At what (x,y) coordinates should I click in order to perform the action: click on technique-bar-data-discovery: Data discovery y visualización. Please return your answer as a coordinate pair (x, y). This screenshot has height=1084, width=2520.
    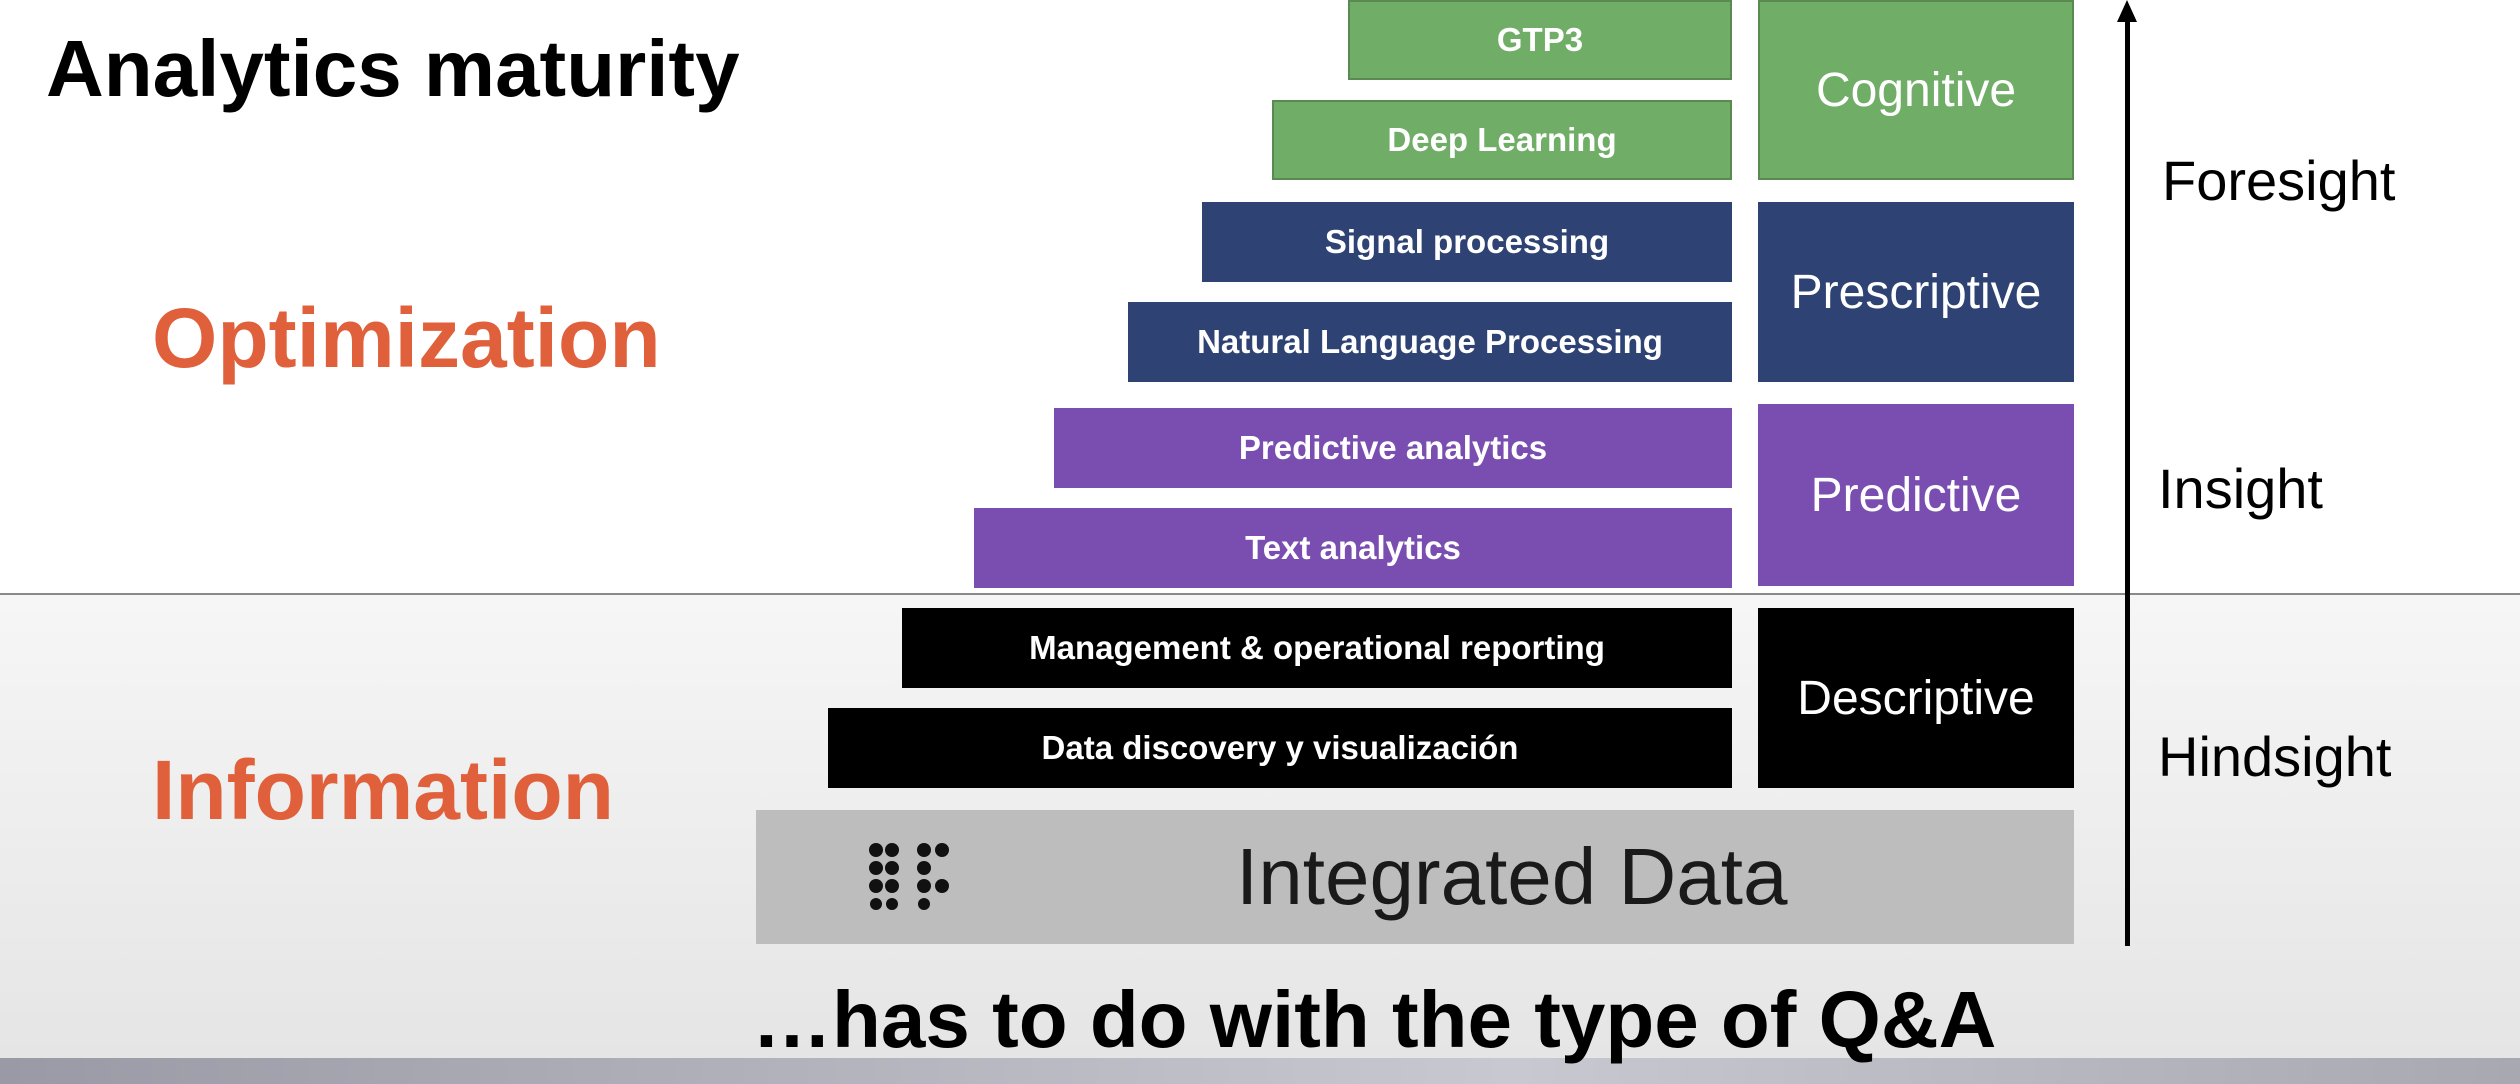
    Looking at the image, I should click on (1280, 748).